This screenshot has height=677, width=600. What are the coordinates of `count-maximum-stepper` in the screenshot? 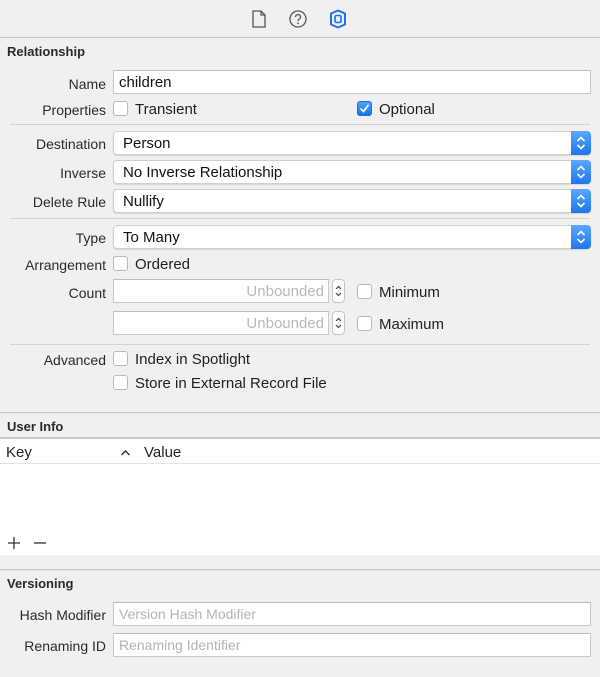 It's located at (338, 323).